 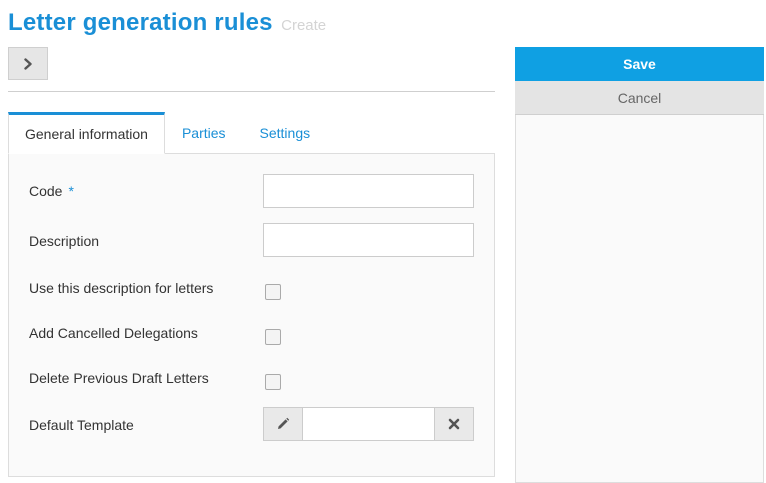 I want to click on pencil-icon, so click(x=284, y=423).